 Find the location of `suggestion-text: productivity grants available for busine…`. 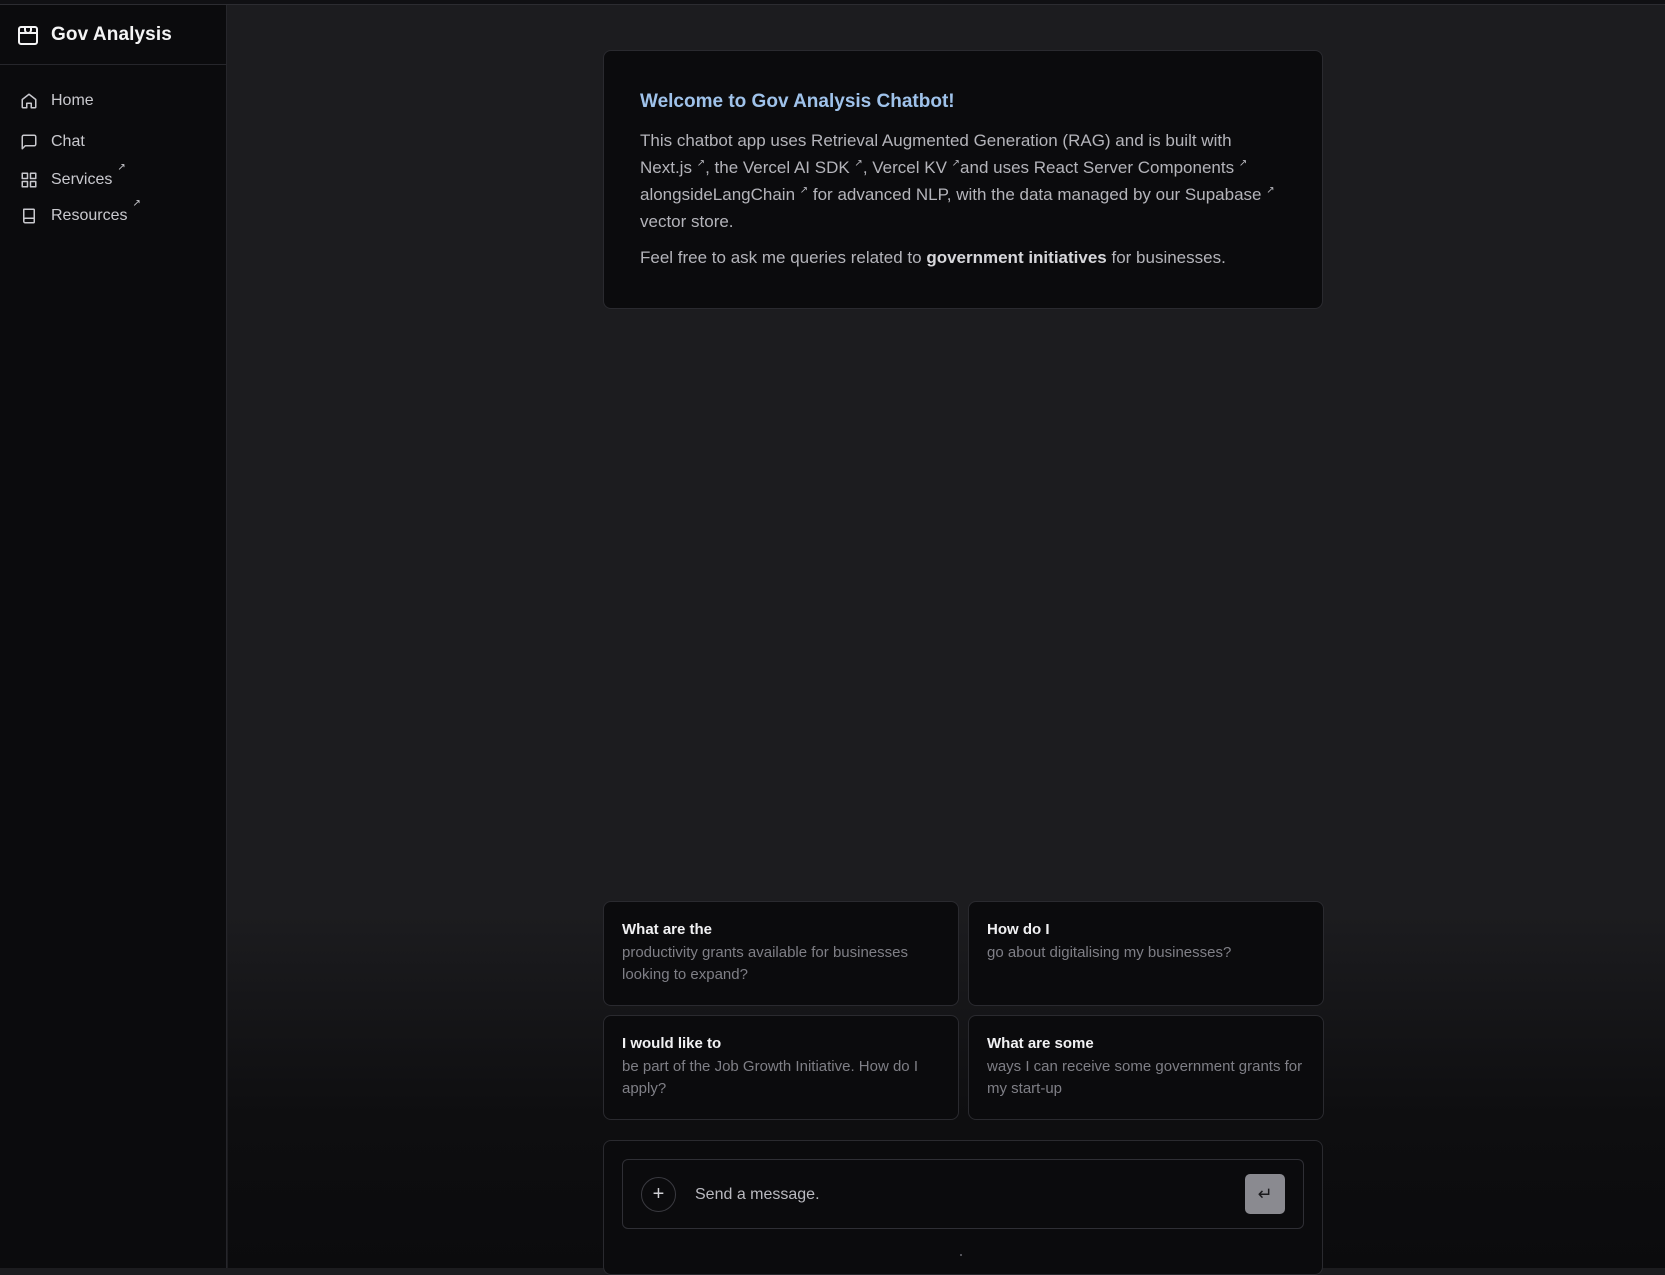

suggestion-text: productivity grants available for busine… is located at coordinates (765, 963).